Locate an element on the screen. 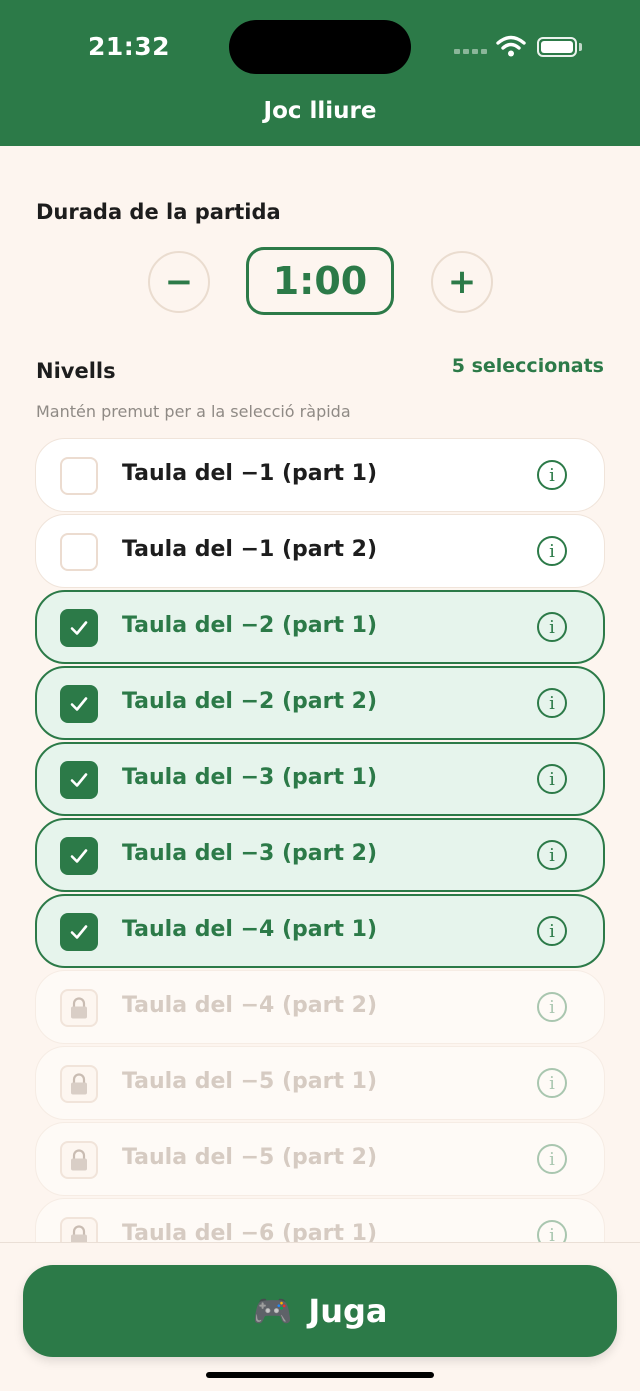  level-label: Taula del −5 (part 1) is located at coordinates (250, 1081).